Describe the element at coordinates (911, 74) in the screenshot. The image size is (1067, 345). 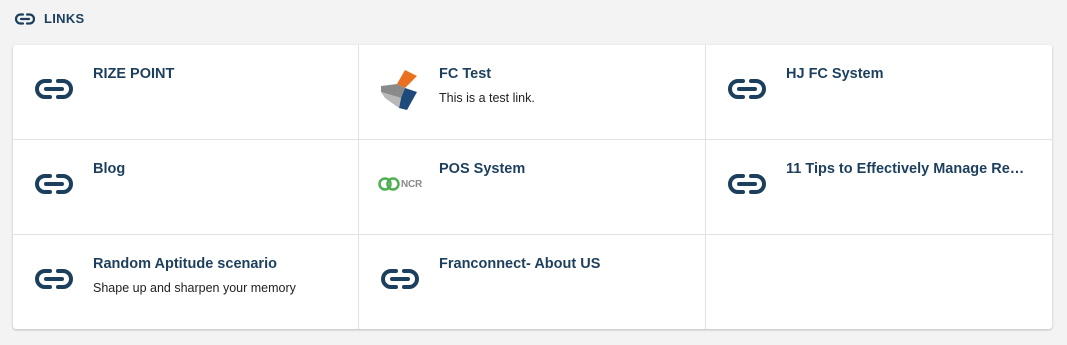
I see `link-title: HJ FC System` at that location.